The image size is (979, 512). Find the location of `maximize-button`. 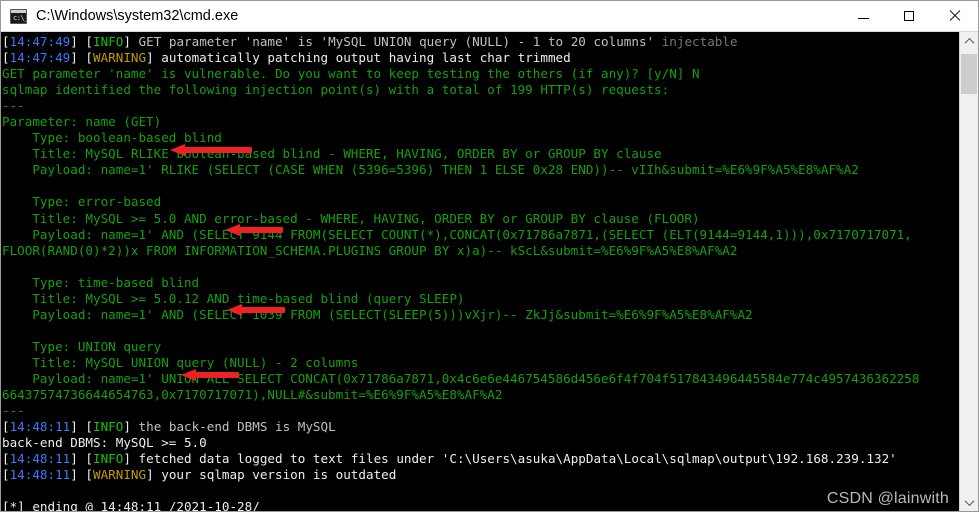

maximize-button is located at coordinates (909, 16).